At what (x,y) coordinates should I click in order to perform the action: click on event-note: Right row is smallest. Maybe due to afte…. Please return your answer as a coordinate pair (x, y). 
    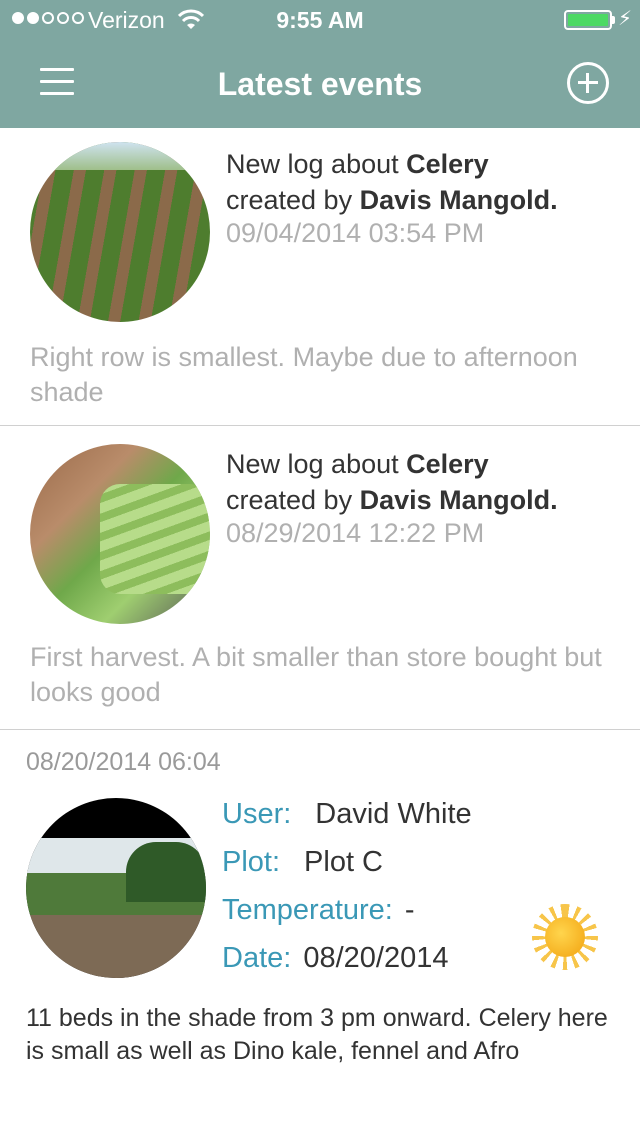
    Looking at the image, I should click on (304, 374).